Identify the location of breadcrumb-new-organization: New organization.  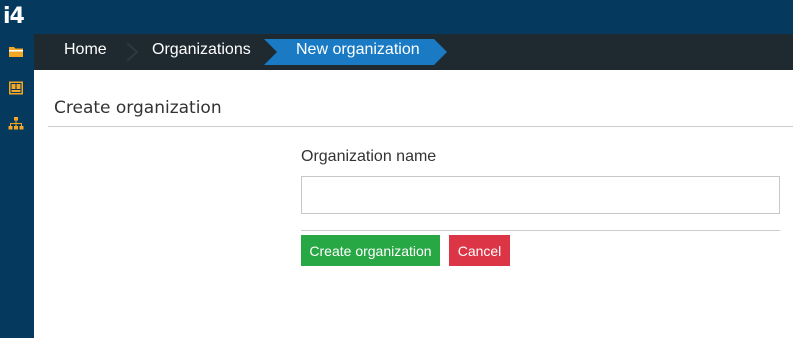
(358, 52).